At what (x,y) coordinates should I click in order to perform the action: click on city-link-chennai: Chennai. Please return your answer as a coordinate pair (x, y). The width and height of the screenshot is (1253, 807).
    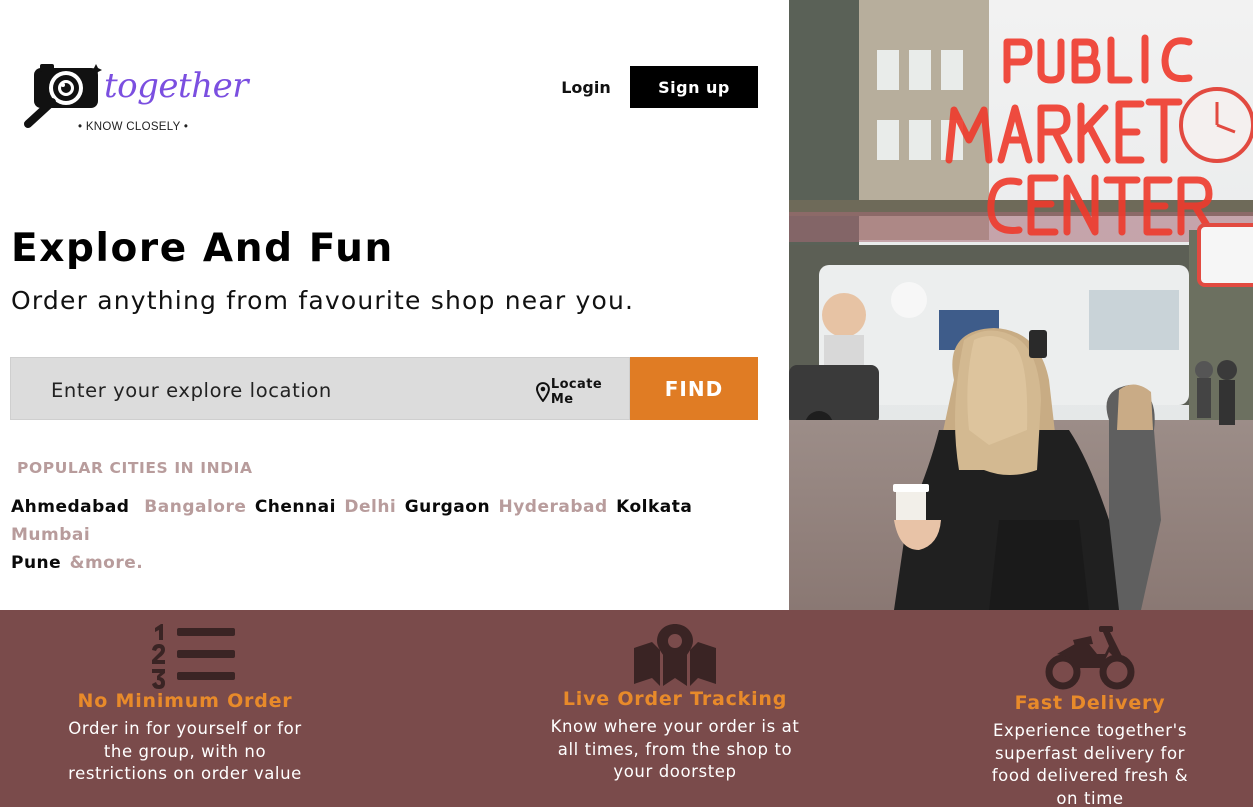
    Looking at the image, I should click on (295, 507).